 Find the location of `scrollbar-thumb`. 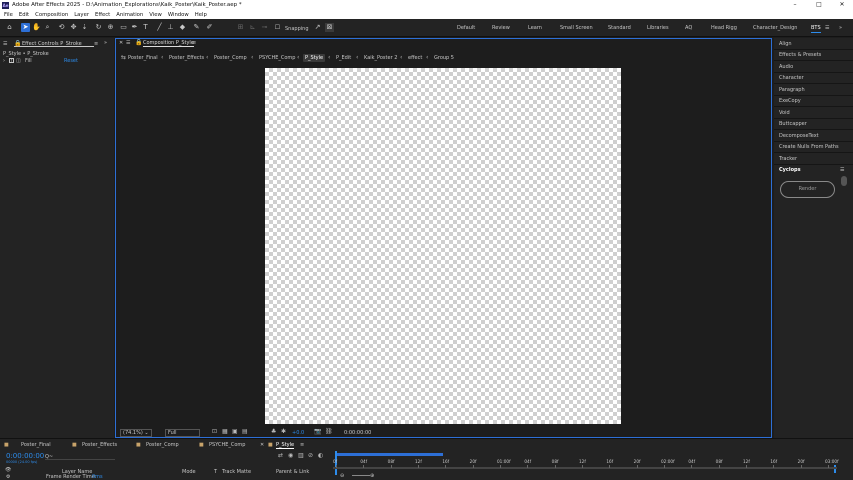

scrollbar-thumb is located at coordinates (844, 181).